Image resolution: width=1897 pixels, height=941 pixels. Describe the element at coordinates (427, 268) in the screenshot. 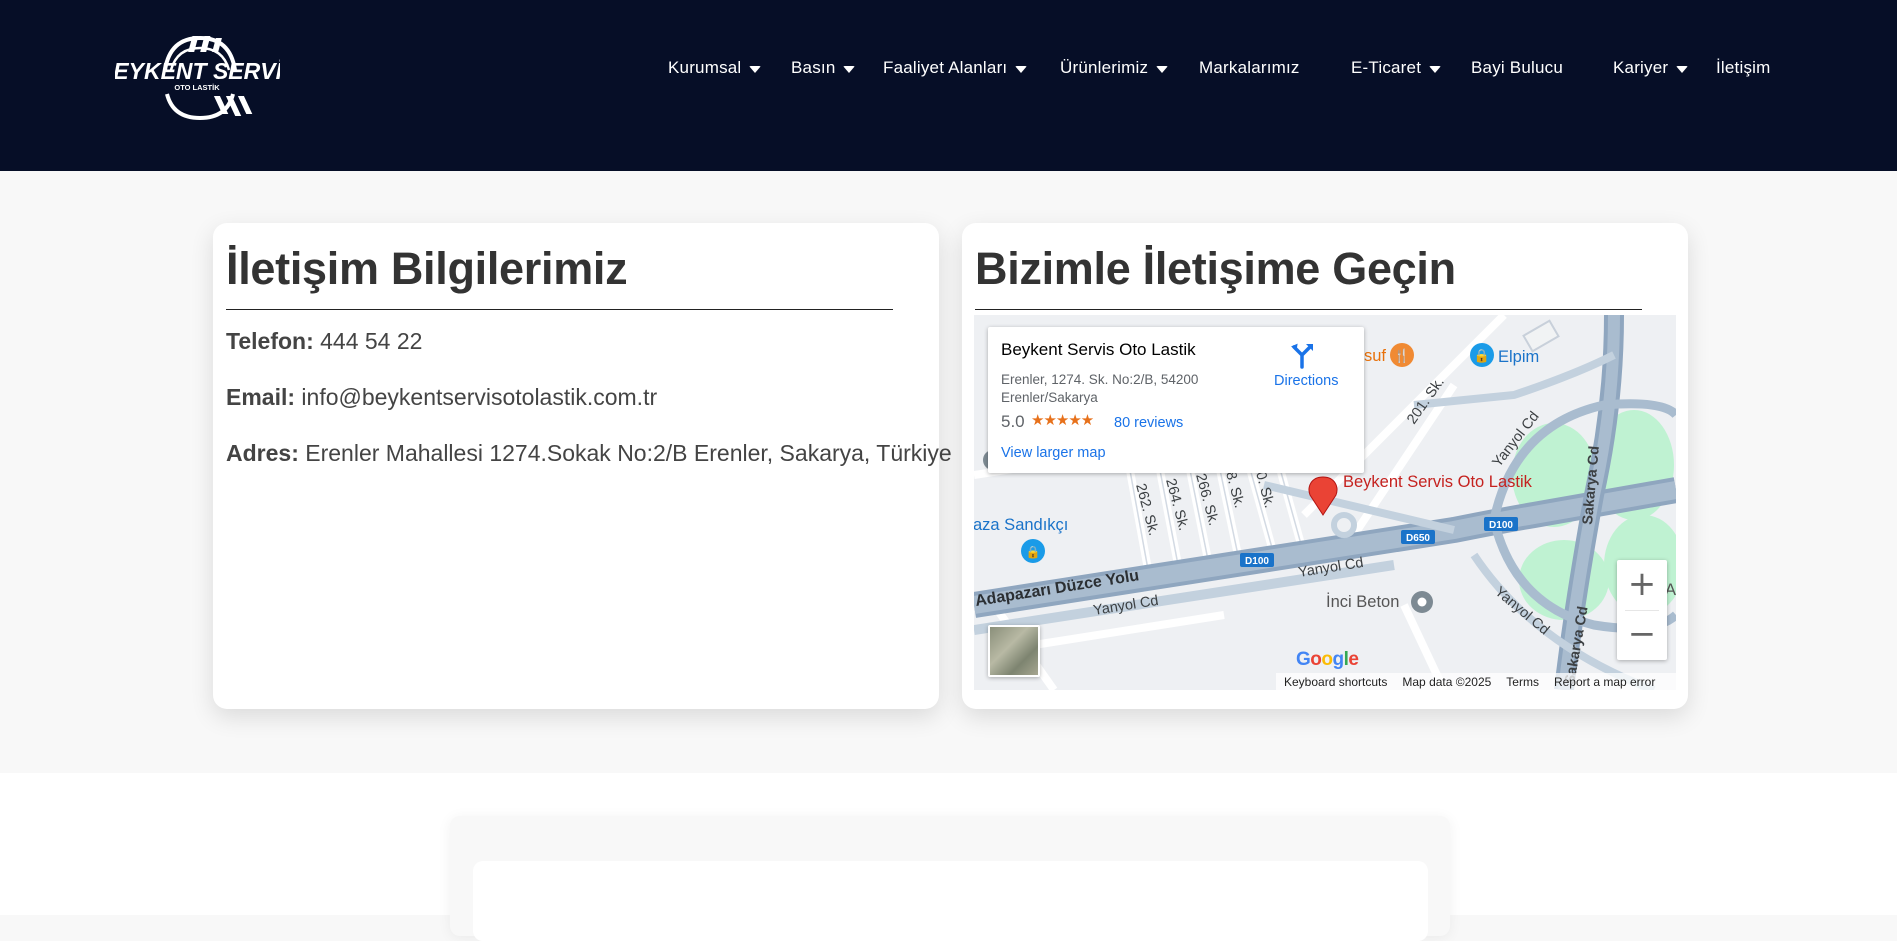

I see `contact-info-title: İletişim Bilgilerimiz` at that location.